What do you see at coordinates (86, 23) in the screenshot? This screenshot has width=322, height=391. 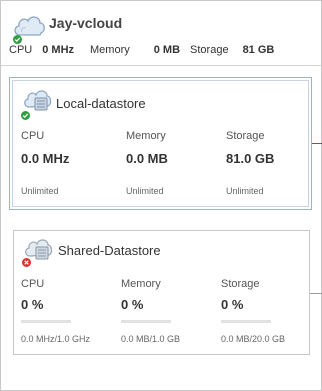 I see `vcloud-name: Jay-vcloud` at bounding box center [86, 23].